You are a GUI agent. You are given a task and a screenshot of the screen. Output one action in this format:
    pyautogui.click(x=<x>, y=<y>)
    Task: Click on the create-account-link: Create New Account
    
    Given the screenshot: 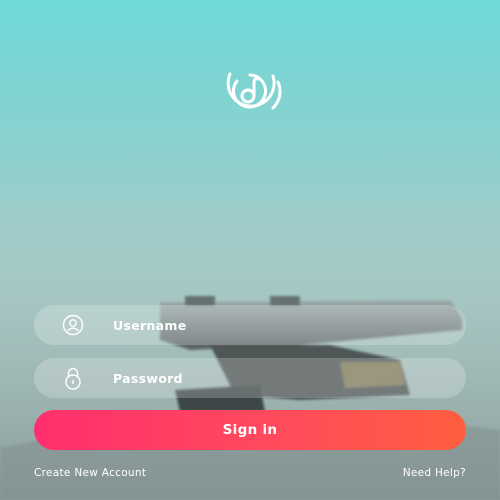 What is the action you would take?
    pyautogui.click(x=90, y=473)
    